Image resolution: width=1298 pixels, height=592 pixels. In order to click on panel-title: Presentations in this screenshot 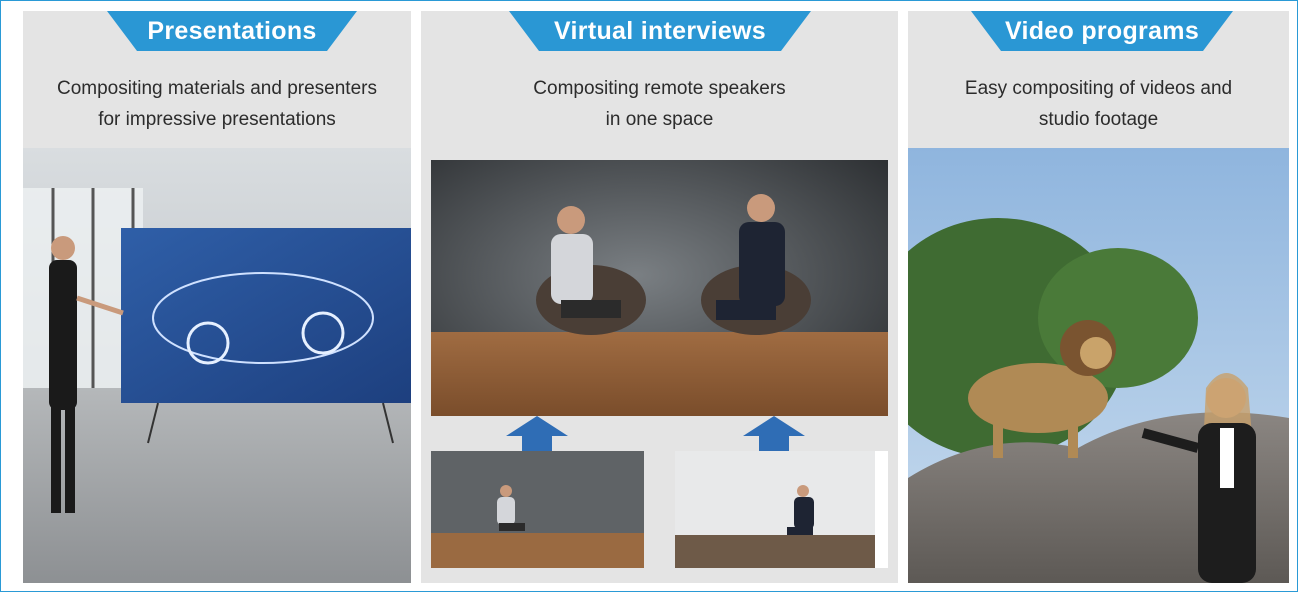, I will do `click(232, 31)`.